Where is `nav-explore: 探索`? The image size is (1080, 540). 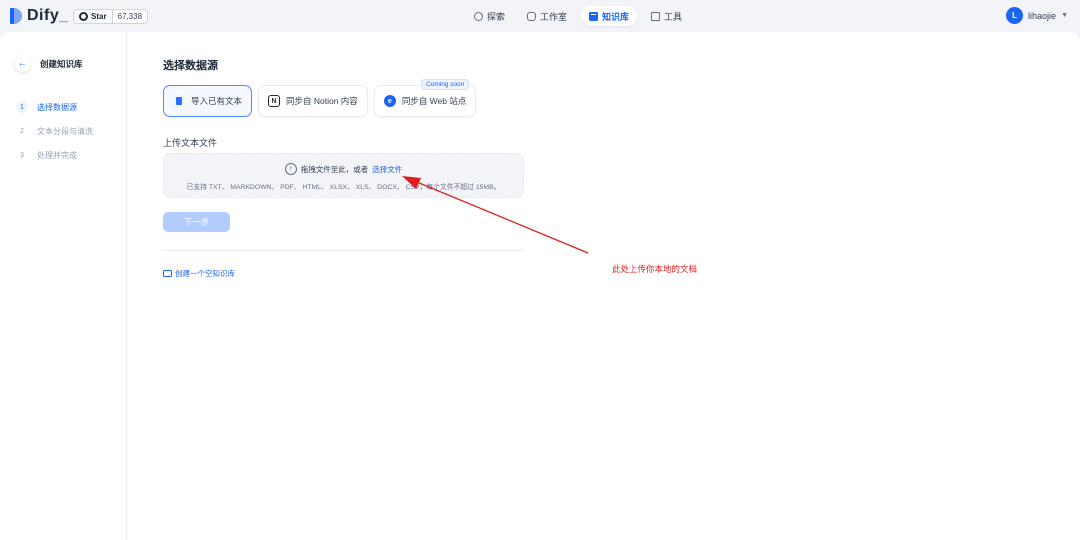 nav-explore: 探索 is located at coordinates (489, 16).